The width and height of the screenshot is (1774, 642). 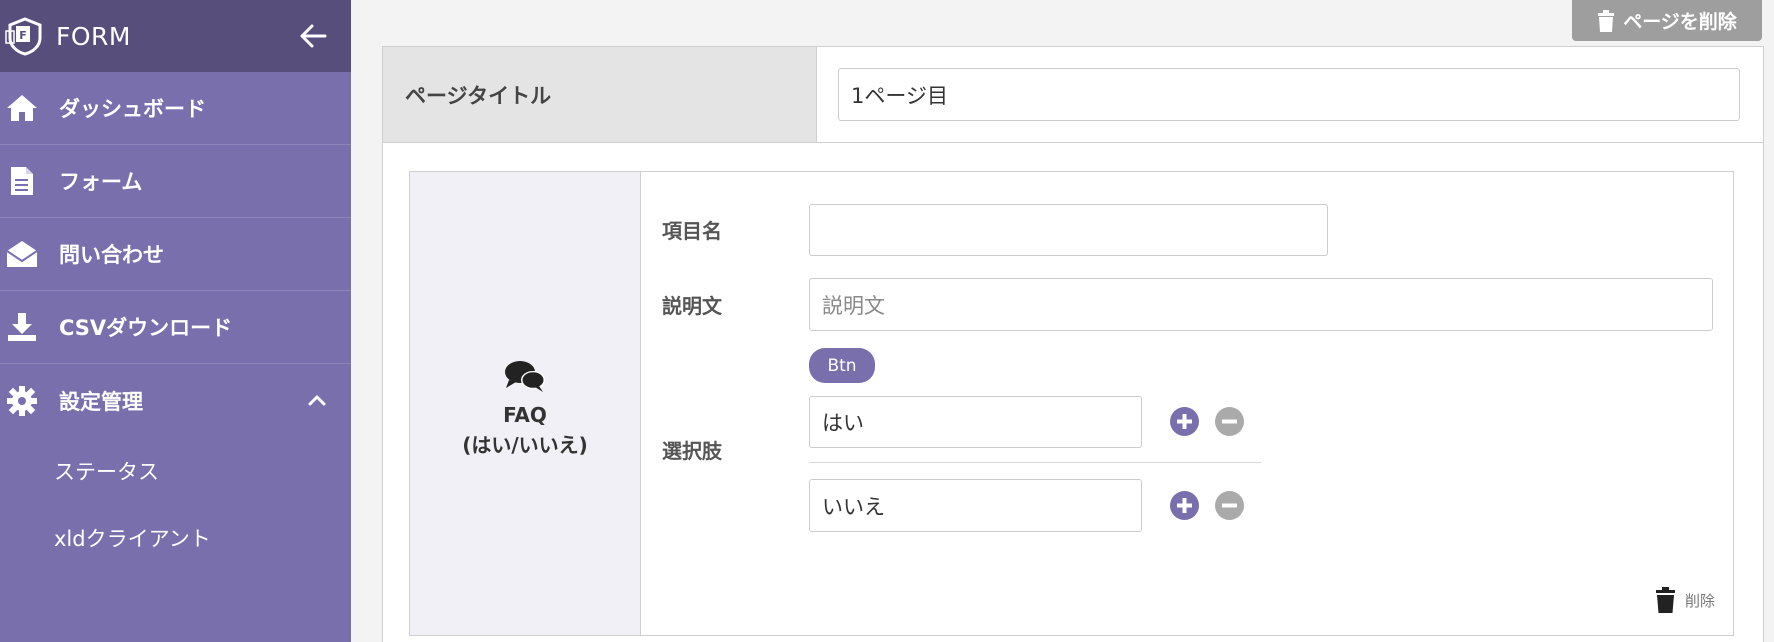 I want to click on delete-page-button: ページを削除, so click(x=1667, y=20).